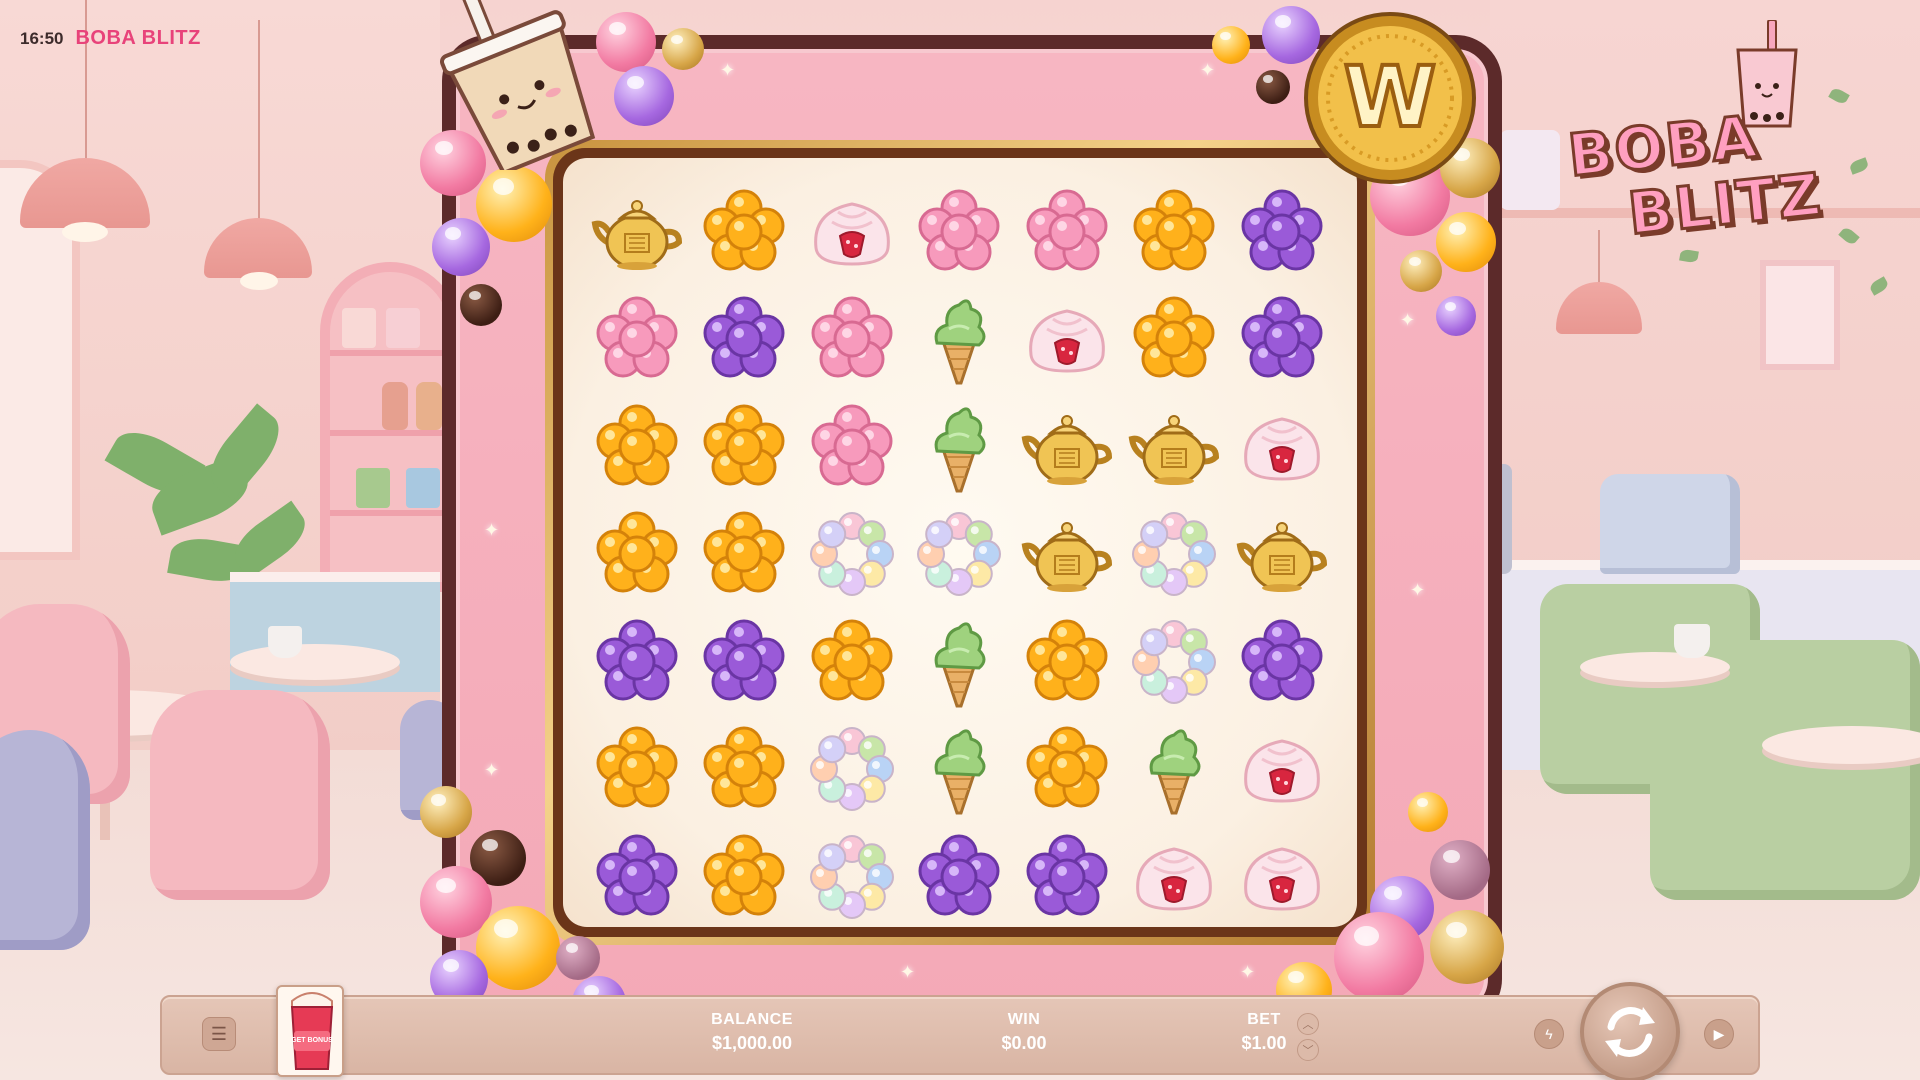 This screenshot has height=1080, width=1920. Describe the element at coordinates (1264, 1032) in the screenshot. I see `bet-display: BET $1.00` at that location.